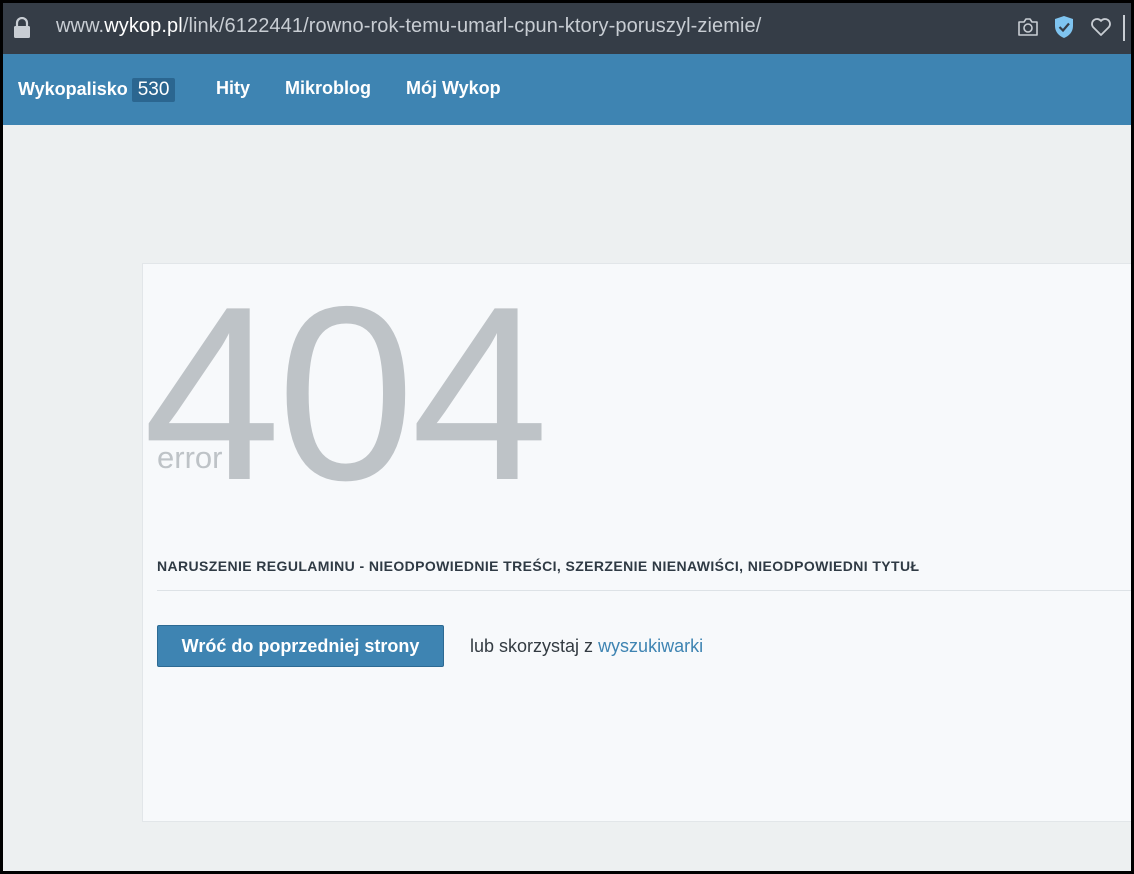 The height and width of the screenshot is (874, 1134). I want to click on error-code: 404, so click(346, 393).